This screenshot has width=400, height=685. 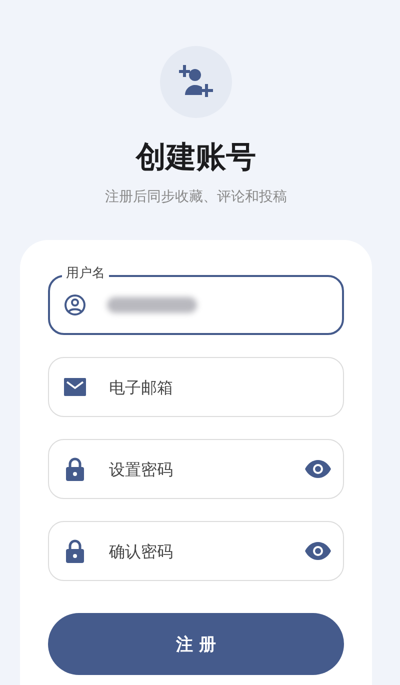 What do you see at coordinates (196, 644) in the screenshot?
I see `register-button: 注 册` at bounding box center [196, 644].